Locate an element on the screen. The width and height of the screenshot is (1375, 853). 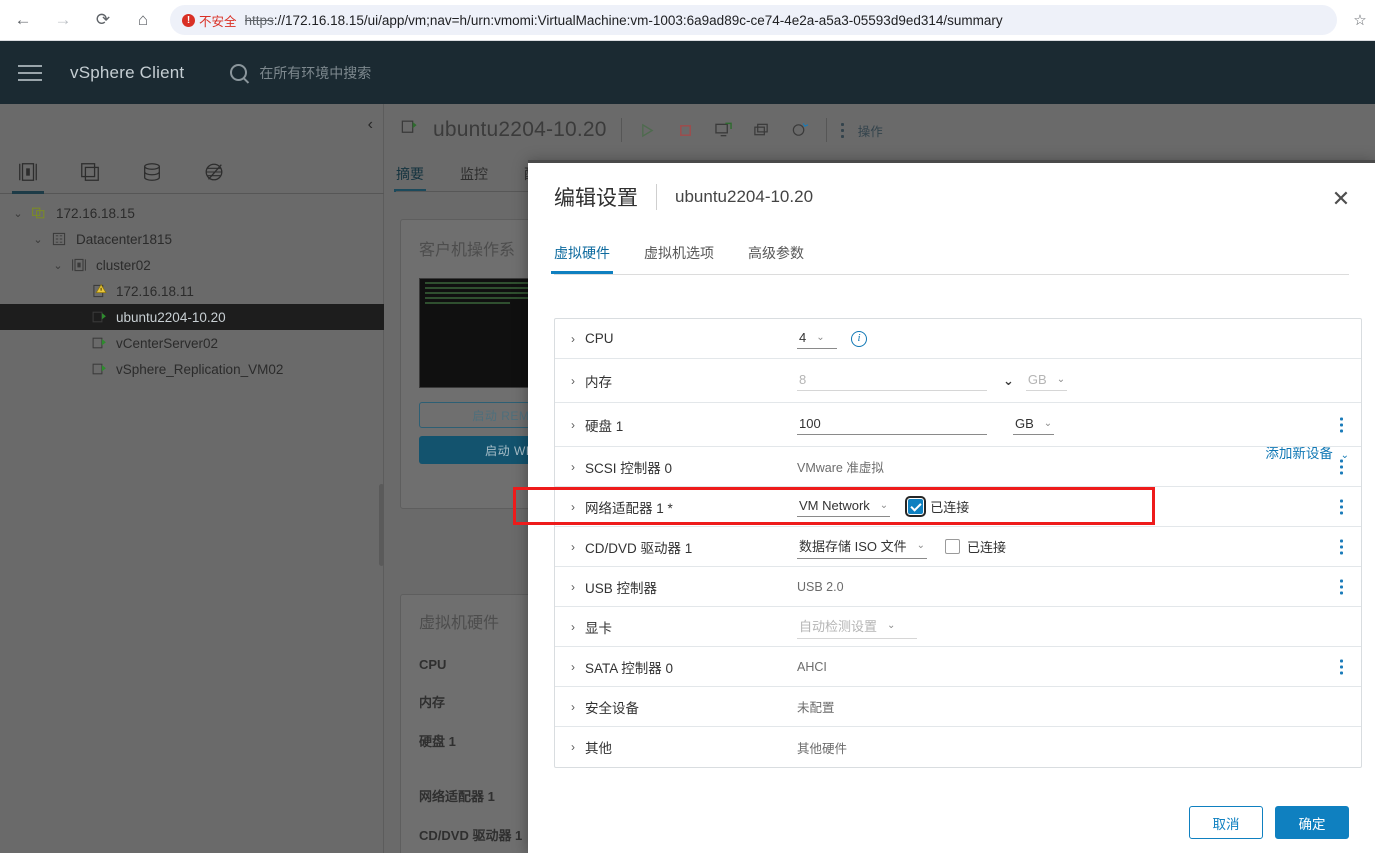
hardware-row: › 显卡 自动检测设置 ⌄ is located at coordinates (958, 627).